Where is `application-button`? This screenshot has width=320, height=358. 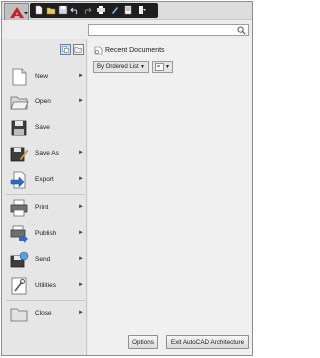
application-button is located at coordinates (16, 11).